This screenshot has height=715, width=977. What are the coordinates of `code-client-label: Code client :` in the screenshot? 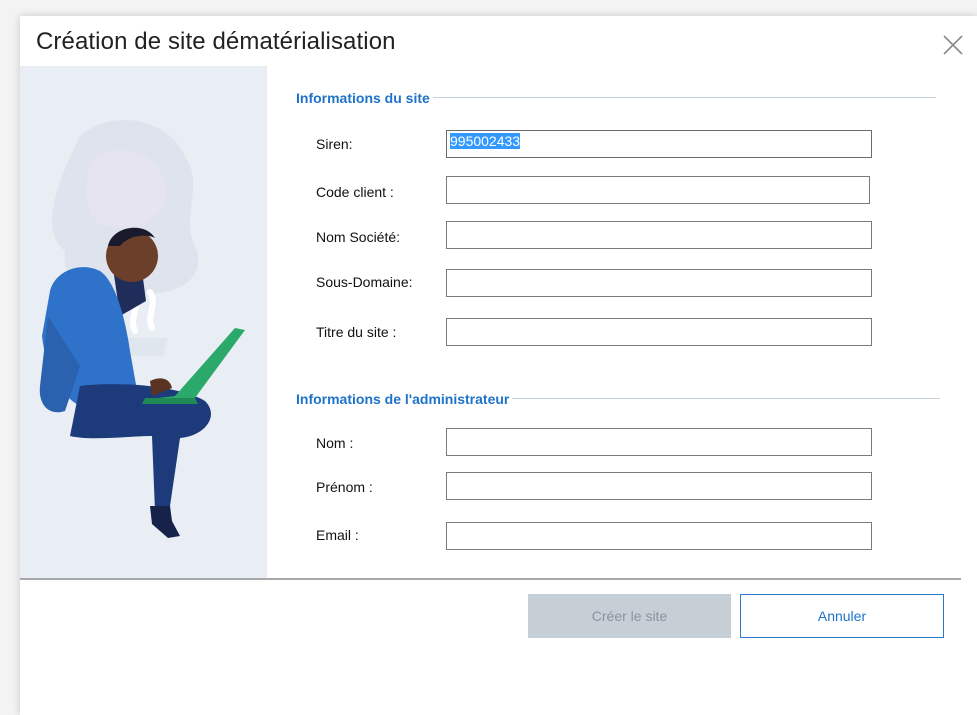 It's located at (355, 192).